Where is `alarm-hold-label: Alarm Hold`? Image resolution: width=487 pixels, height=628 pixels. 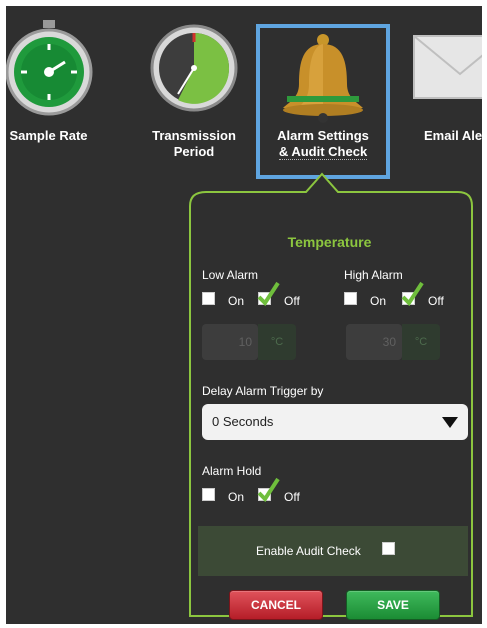
alarm-hold-label: Alarm Hold is located at coordinates (232, 471).